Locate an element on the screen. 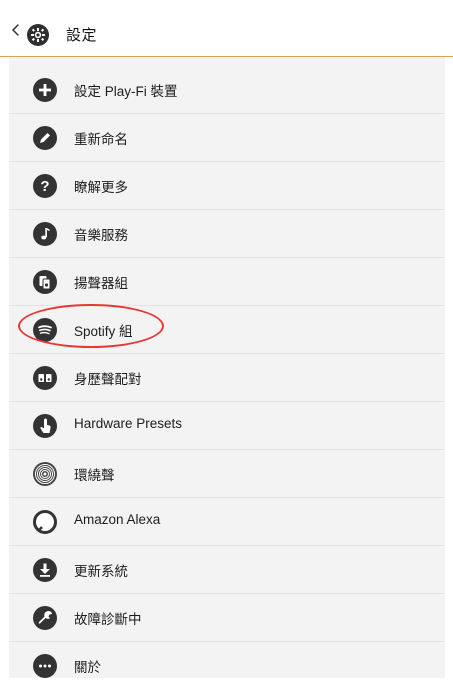 The image size is (453, 690). more-dots-icon is located at coordinates (45, 666).